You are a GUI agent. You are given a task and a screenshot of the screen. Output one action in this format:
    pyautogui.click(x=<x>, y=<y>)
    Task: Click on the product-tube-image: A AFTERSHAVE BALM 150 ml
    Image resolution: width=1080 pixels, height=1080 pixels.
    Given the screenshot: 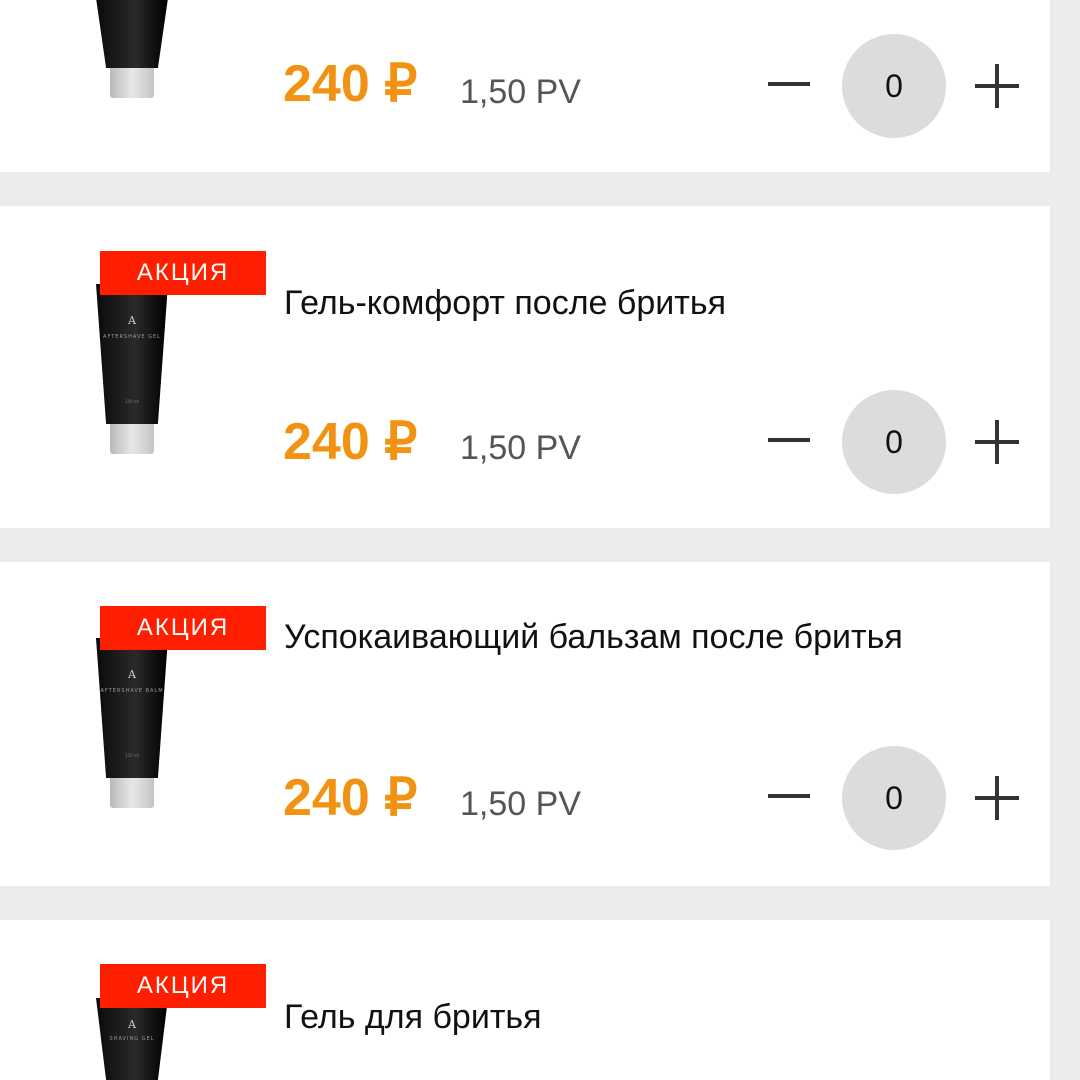 What is the action you would take?
    pyautogui.click(x=132, y=728)
    